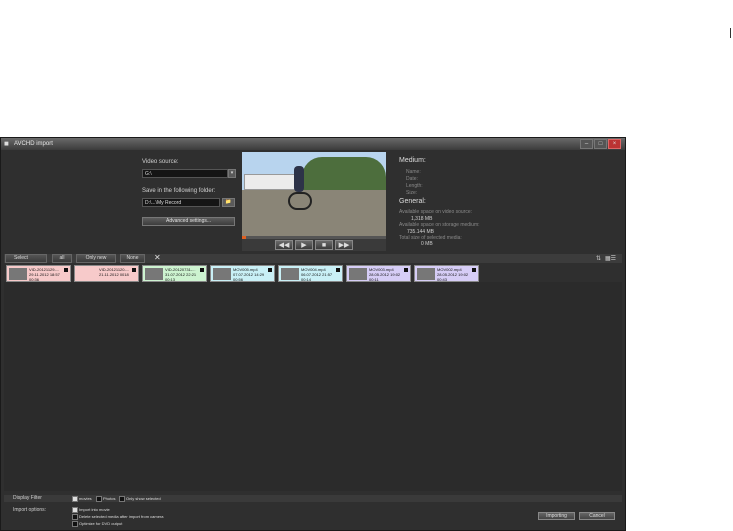  I want to click on rewind-icon: ◀◀, so click(284, 245).